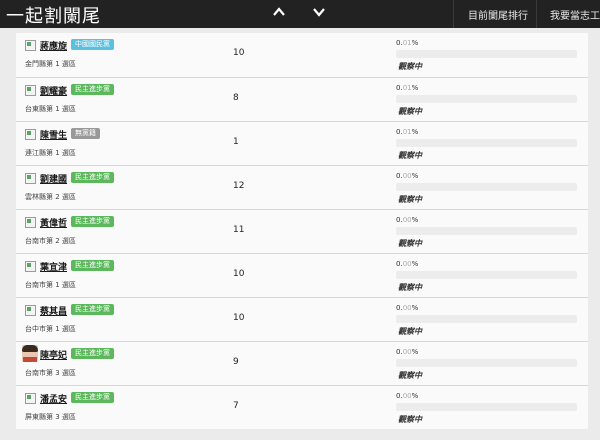 The width and height of the screenshot is (600, 440). I want to click on district-label: 雲林縣第 2 選區, so click(50, 197).